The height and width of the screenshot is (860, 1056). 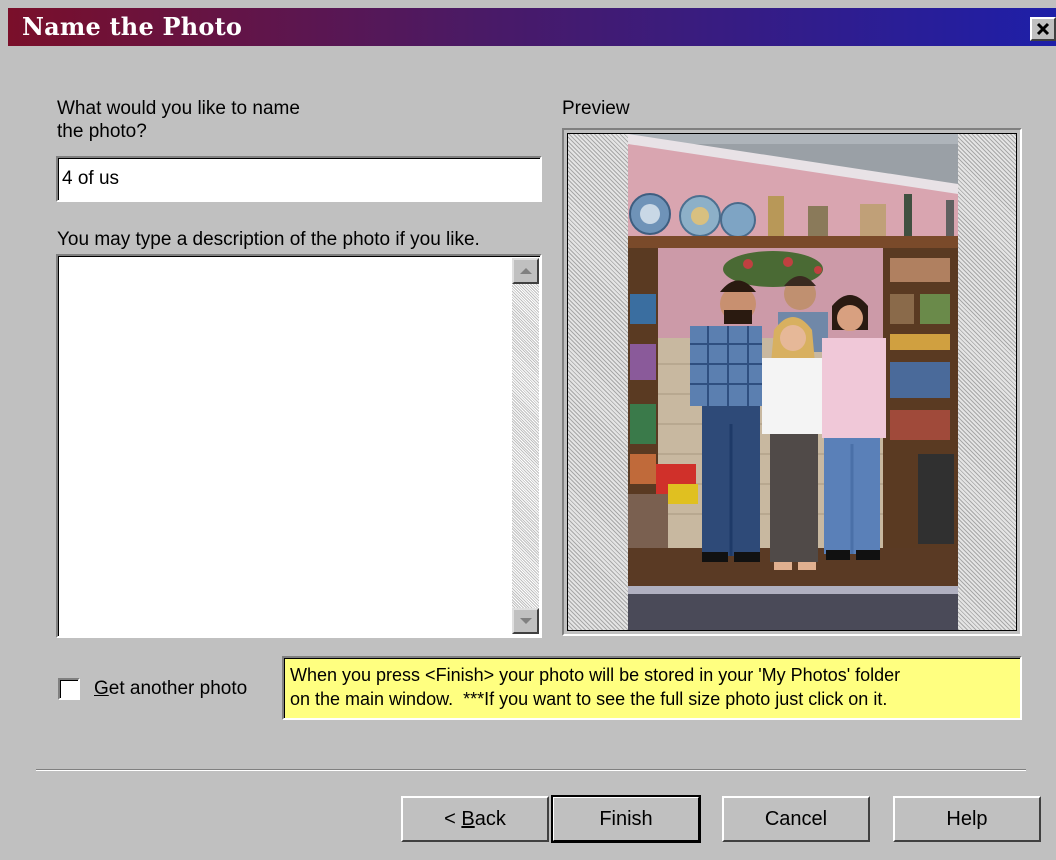 I want to click on description-scrollbar, so click(x=525, y=446).